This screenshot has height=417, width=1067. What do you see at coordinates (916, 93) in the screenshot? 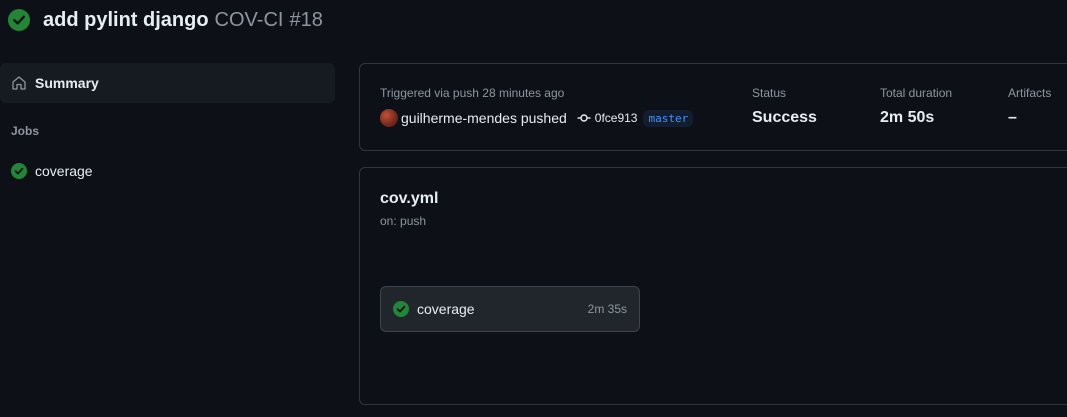
I see `duration-label: Total duration` at bounding box center [916, 93].